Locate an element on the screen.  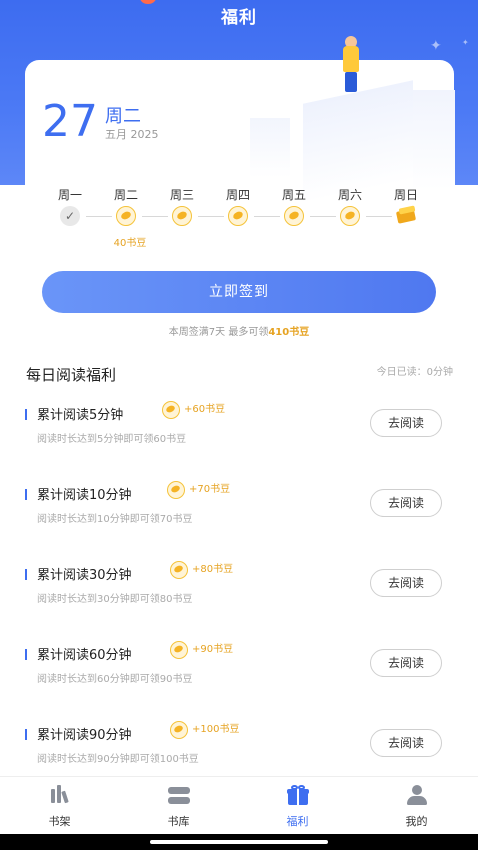
task-name: 累计阅读60分钟 is located at coordinates (84, 655).